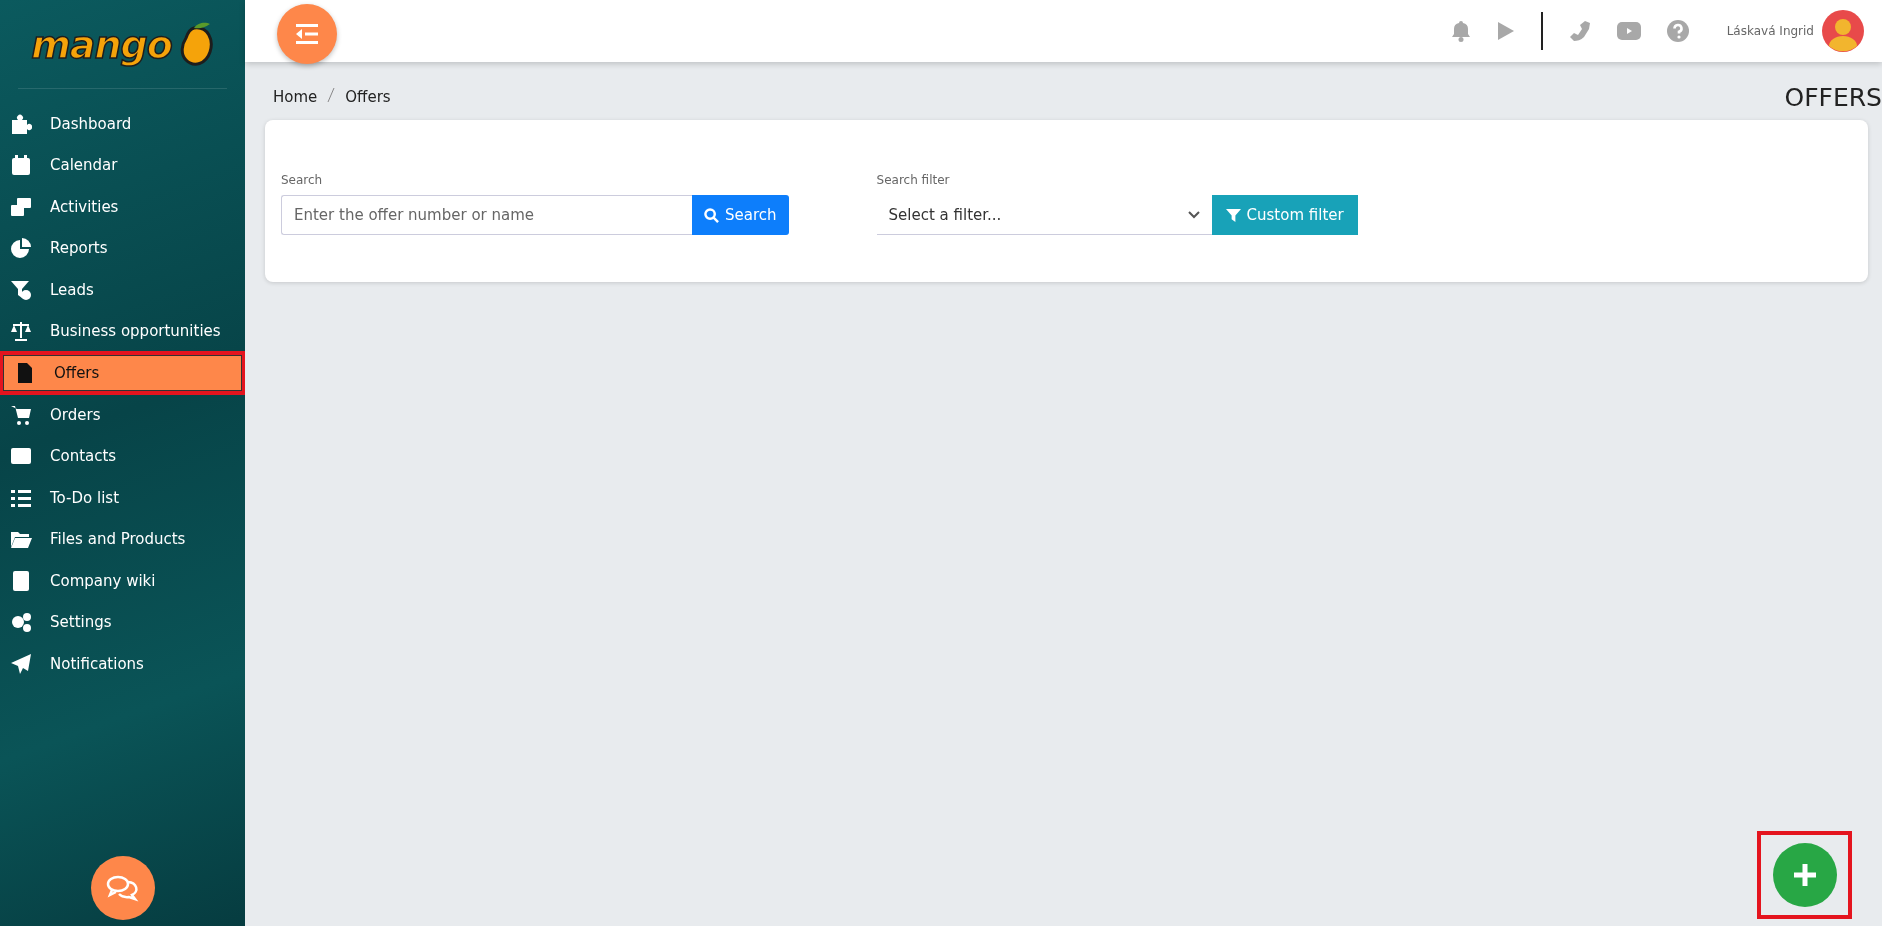 Image resolution: width=1882 pixels, height=926 pixels. Describe the element at coordinates (122, 331) in the screenshot. I see `sidebar-item: Business opportunities` at that location.